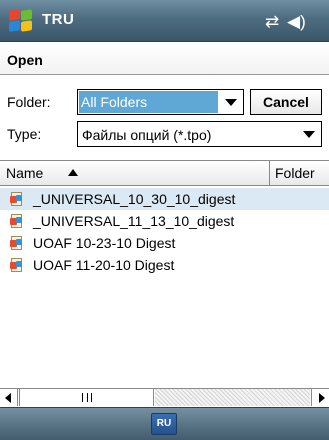 Image resolution: width=329 pixels, height=440 pixels. I want to click on dialog-header: Open, so click(164, 59).